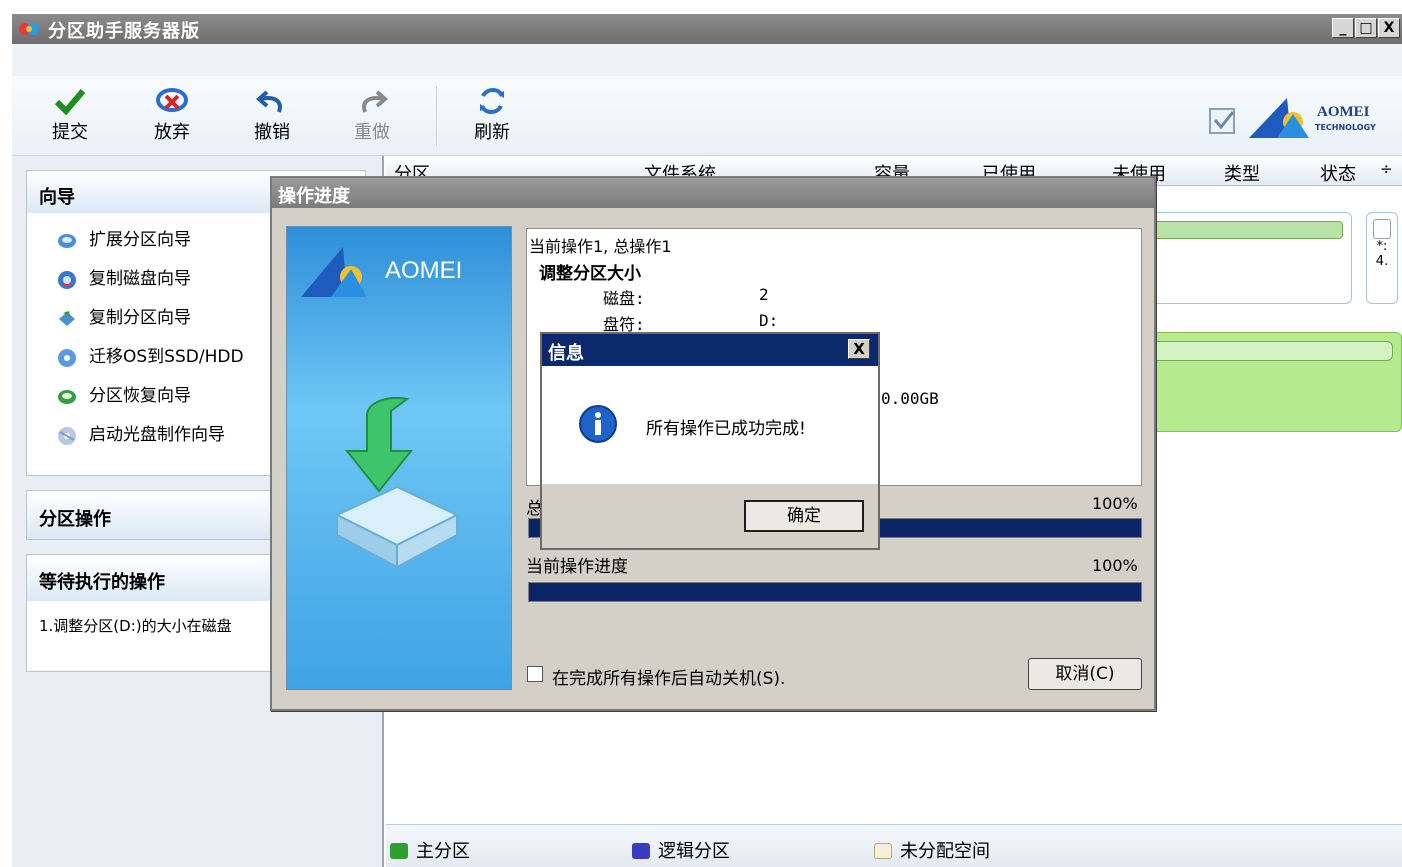  What do you see at coordinates (67, 397) in the screenshot?
I see `partition-recovery-icon` at bounding box center [67, 397].